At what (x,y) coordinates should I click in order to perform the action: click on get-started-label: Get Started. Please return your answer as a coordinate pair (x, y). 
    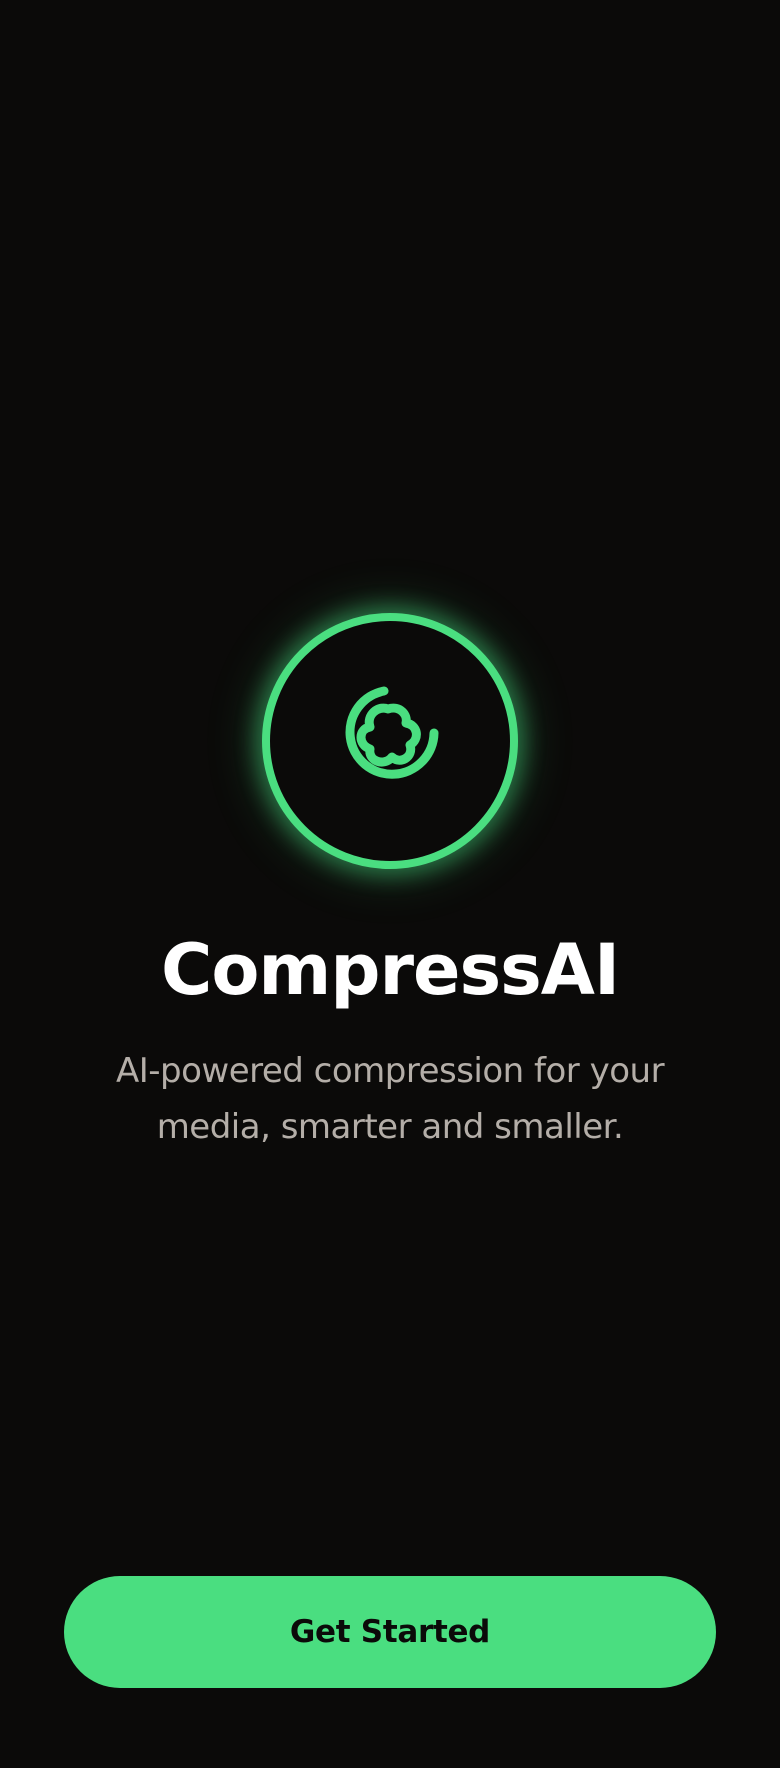
    Looking at the image, I should click on (390, 1632).